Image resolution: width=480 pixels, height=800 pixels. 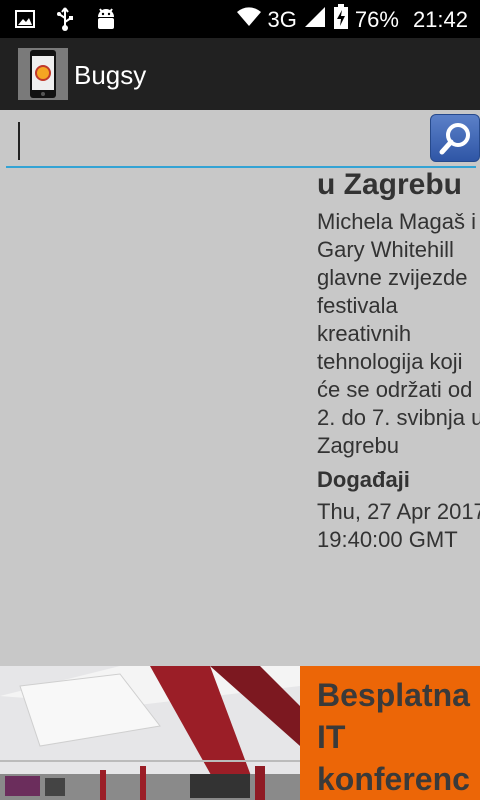 I want to click on wifi-icon, so click(x=249, y=19).